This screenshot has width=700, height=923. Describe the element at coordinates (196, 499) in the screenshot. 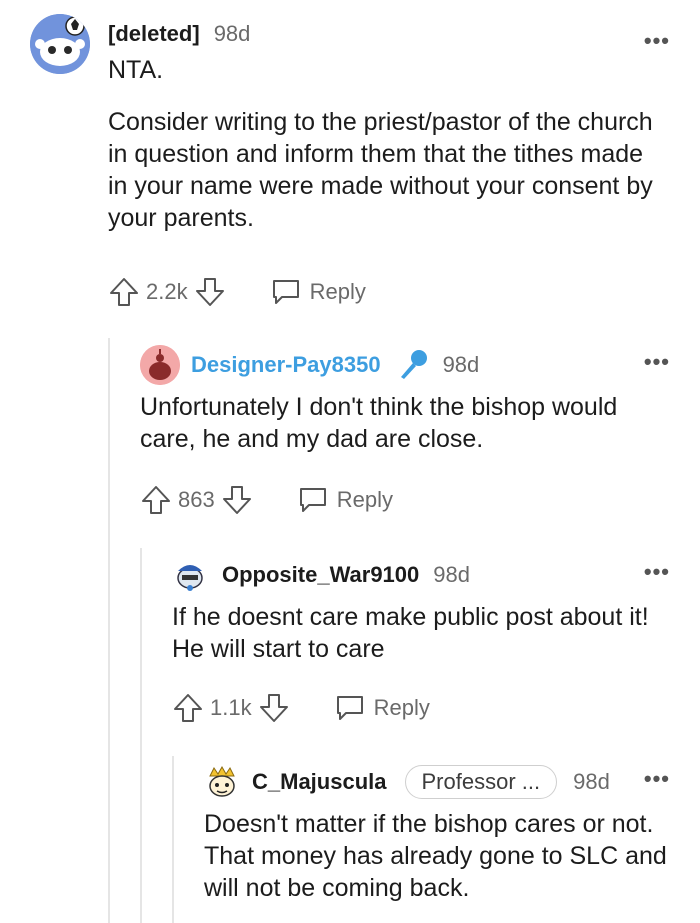

I see `vote-score: 863` at that location.